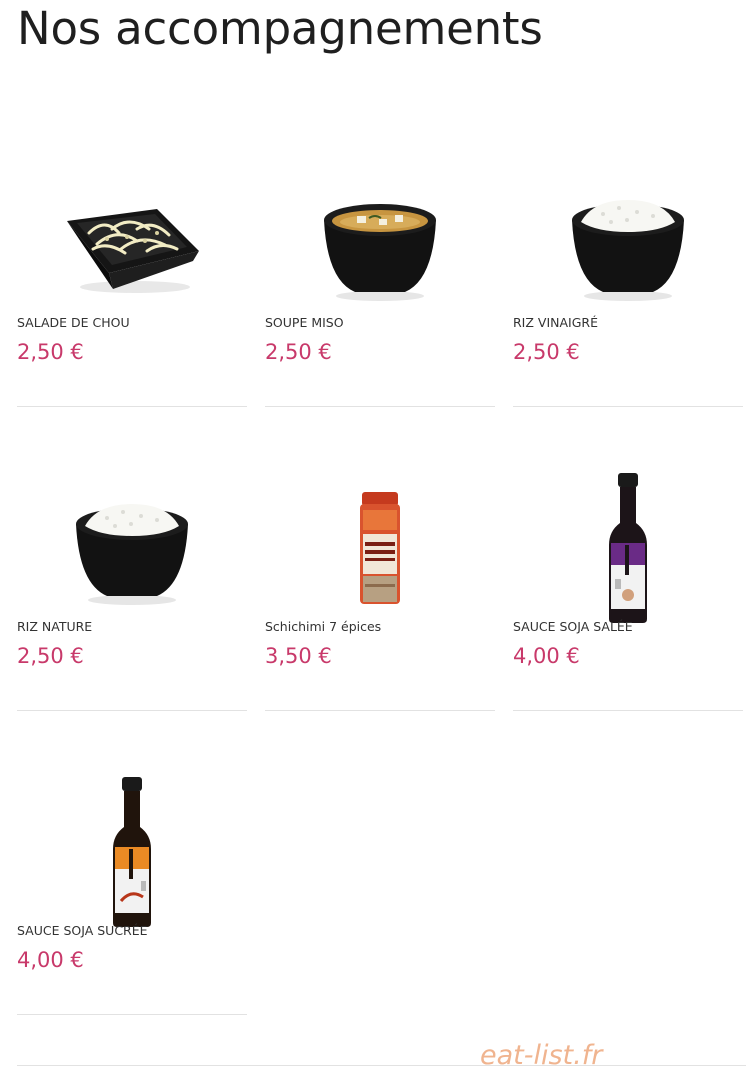  Describe the element at coordinates (628, 243) in the screenshot. I see `vinegared-rice-image` at that location.